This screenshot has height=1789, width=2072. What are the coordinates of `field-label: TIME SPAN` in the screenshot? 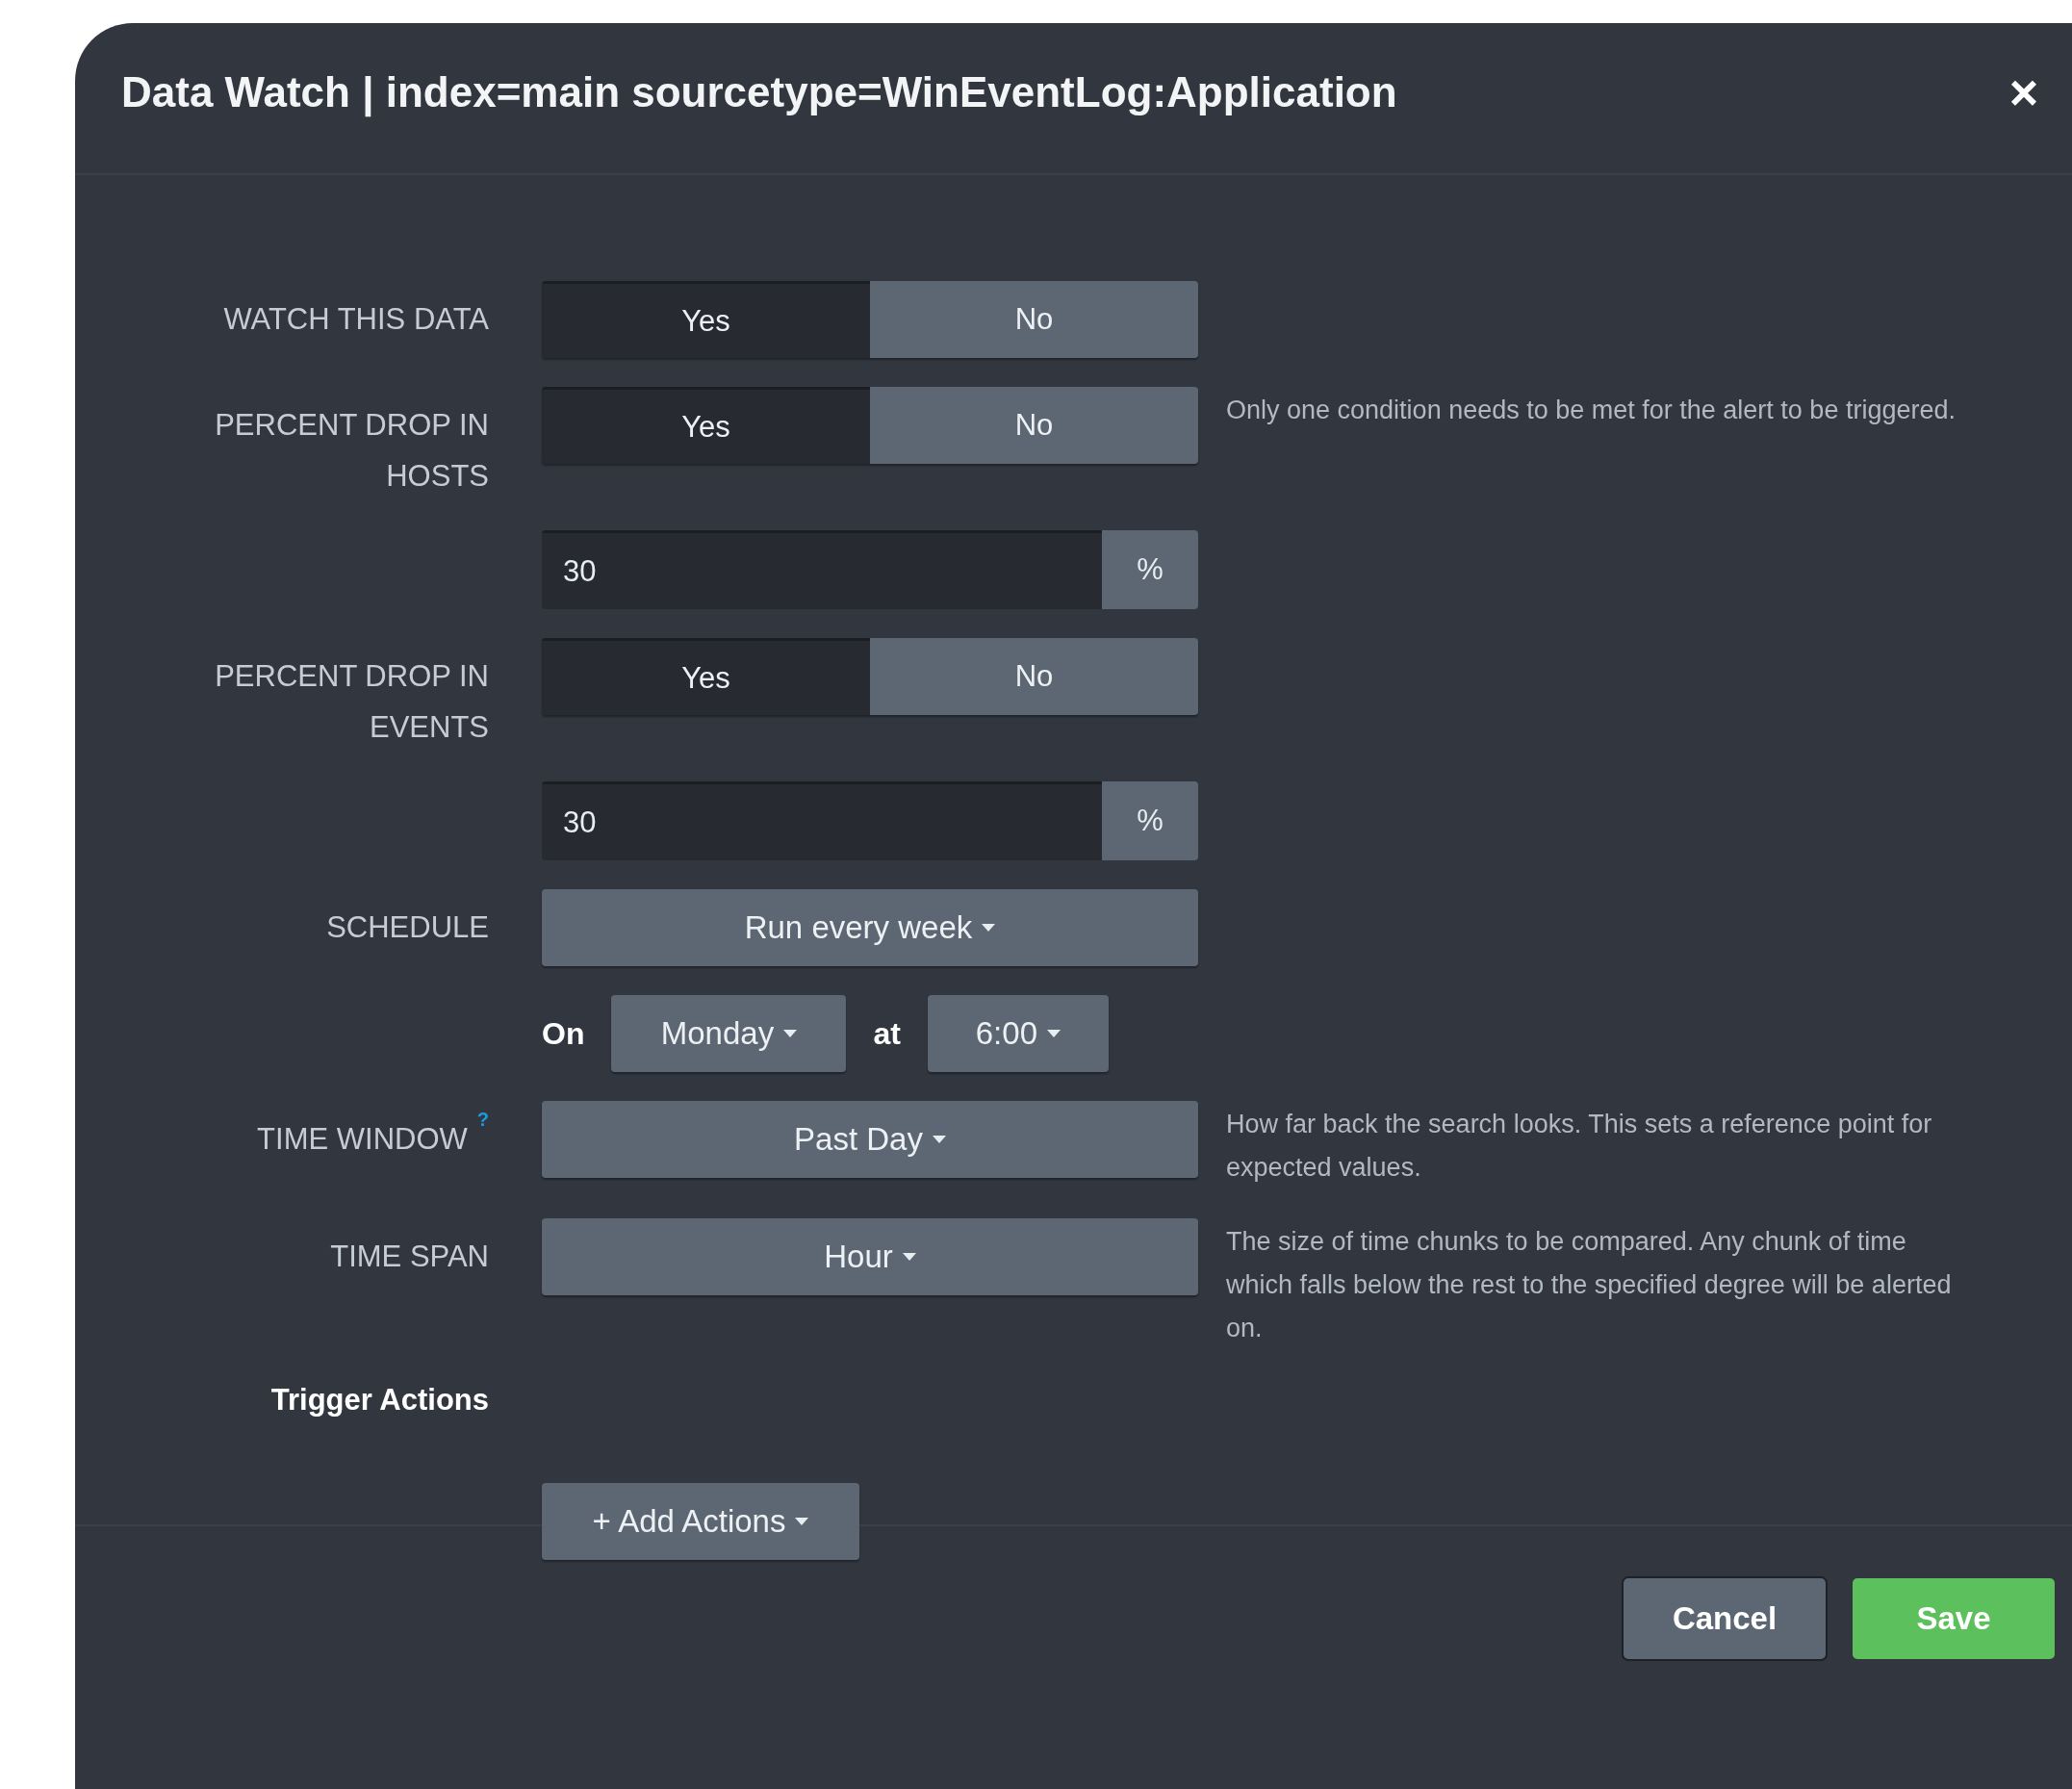 It's located at (409, 1257).